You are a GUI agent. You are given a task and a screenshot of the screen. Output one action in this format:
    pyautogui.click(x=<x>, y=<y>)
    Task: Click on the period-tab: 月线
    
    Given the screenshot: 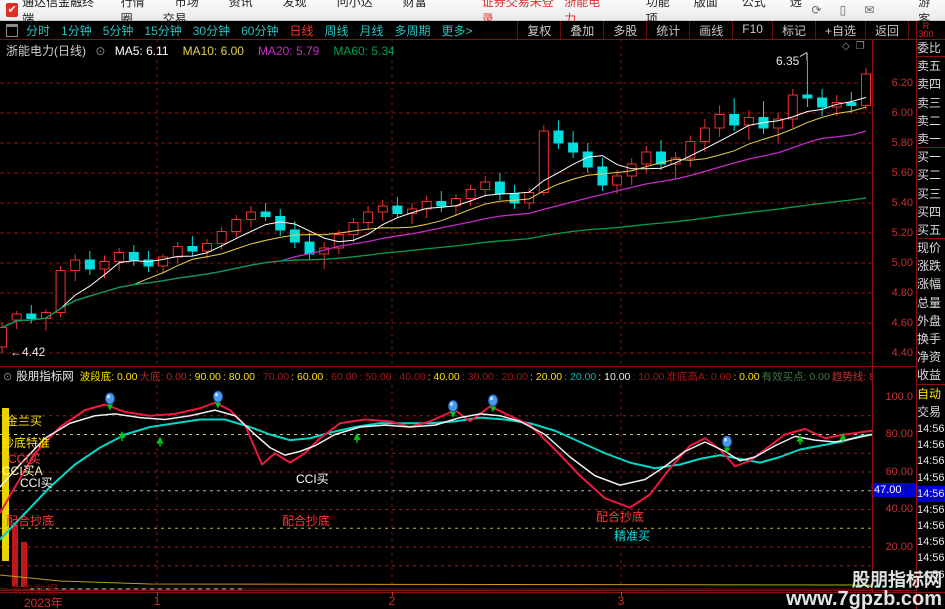 What is the action you would take?
    pyautogui.click(x=372, y=31)
    